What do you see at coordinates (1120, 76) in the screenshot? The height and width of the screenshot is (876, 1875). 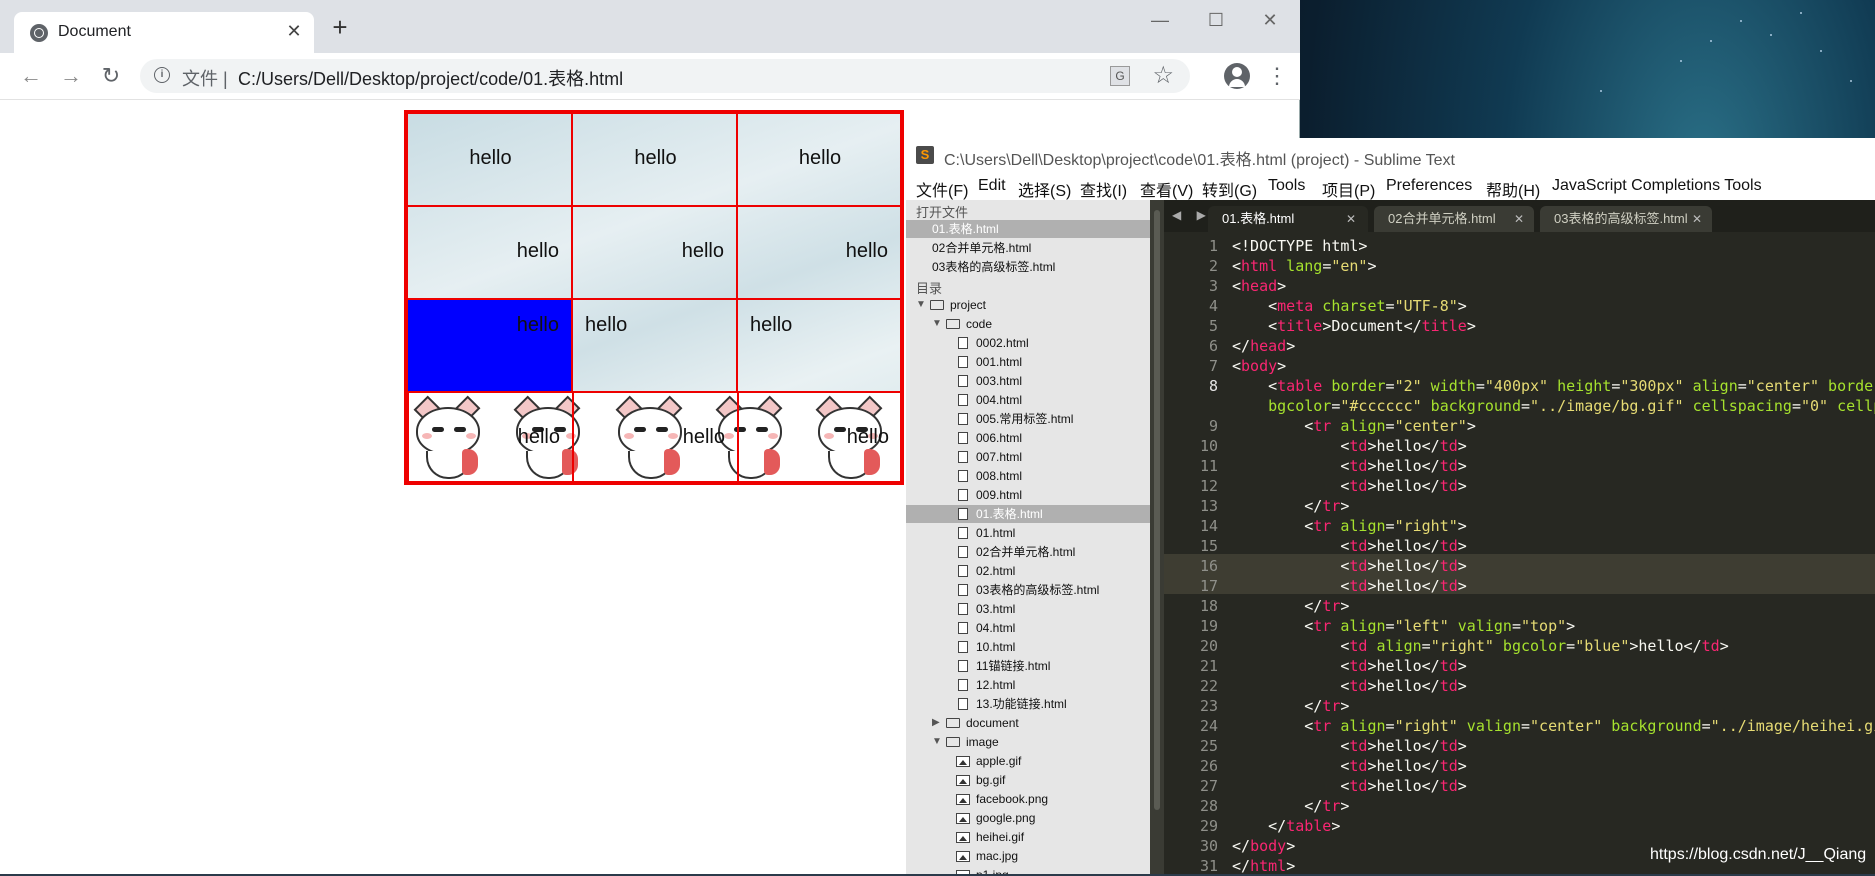 I see `translate-icon: G` at bounding box center [1120, 76].